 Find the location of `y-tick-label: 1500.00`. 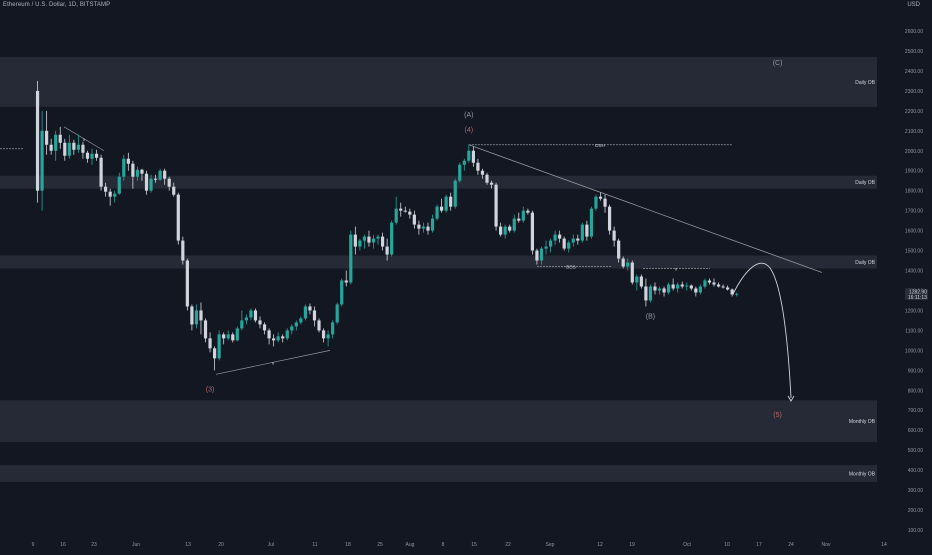

y-tick-label: 1500.00 is located at coordinates (914, 252).